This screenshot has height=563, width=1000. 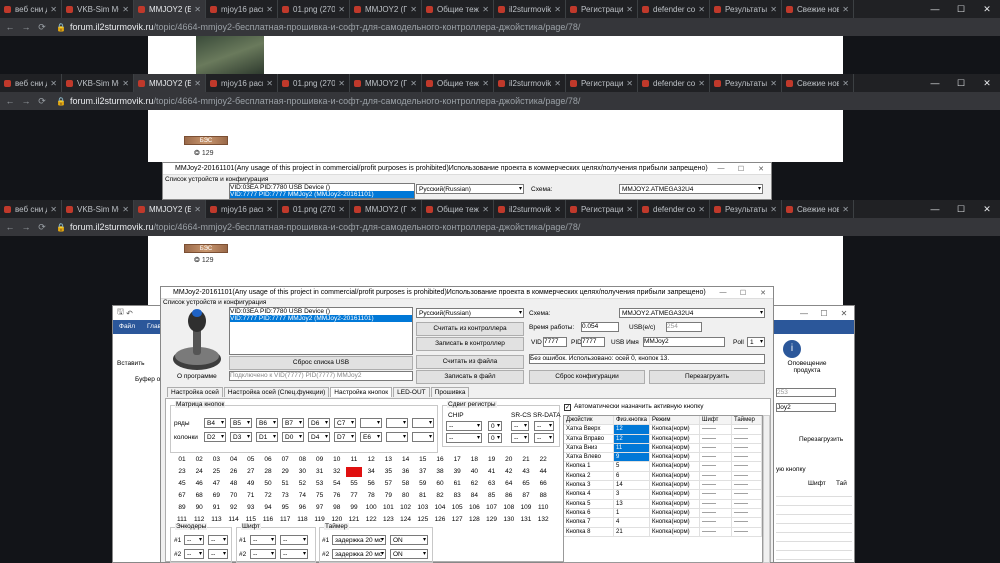 What do you see at coordinates (170, 209) in the screenshot?
I see `browser-tab: MMJOY2 (Бес✕` at bounding box center [170, 209].